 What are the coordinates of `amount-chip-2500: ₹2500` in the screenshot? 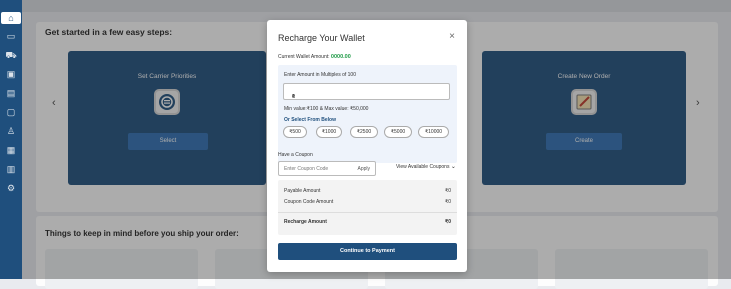 It's located at (364, 132).